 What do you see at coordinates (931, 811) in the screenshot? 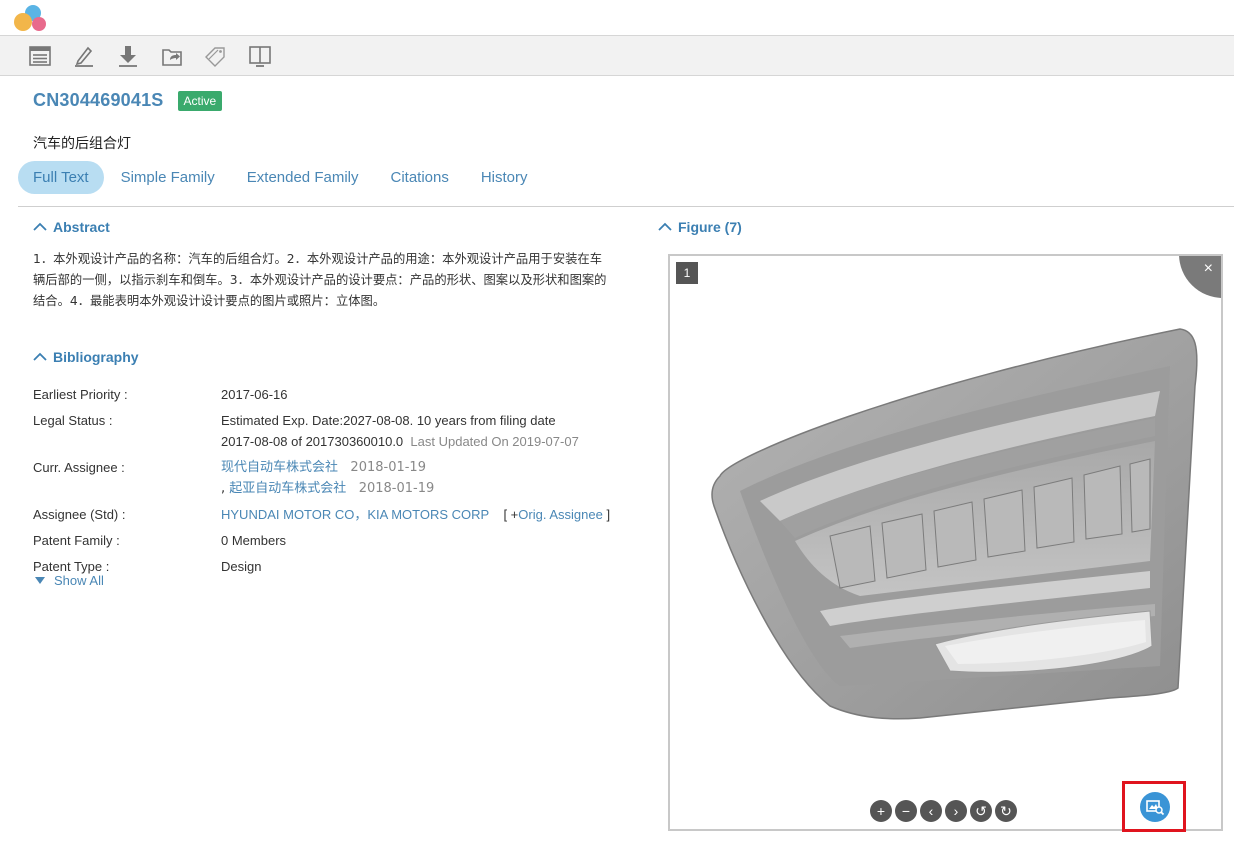
I see `previous-figure-button: ‹` at bounding box center [931, 811].